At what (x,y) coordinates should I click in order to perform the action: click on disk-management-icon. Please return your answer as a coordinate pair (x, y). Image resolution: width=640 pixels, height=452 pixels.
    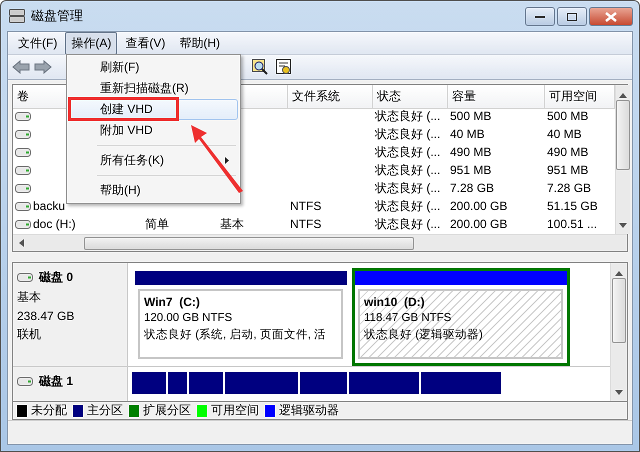
    Looking at the image, I should click on (17, 16).